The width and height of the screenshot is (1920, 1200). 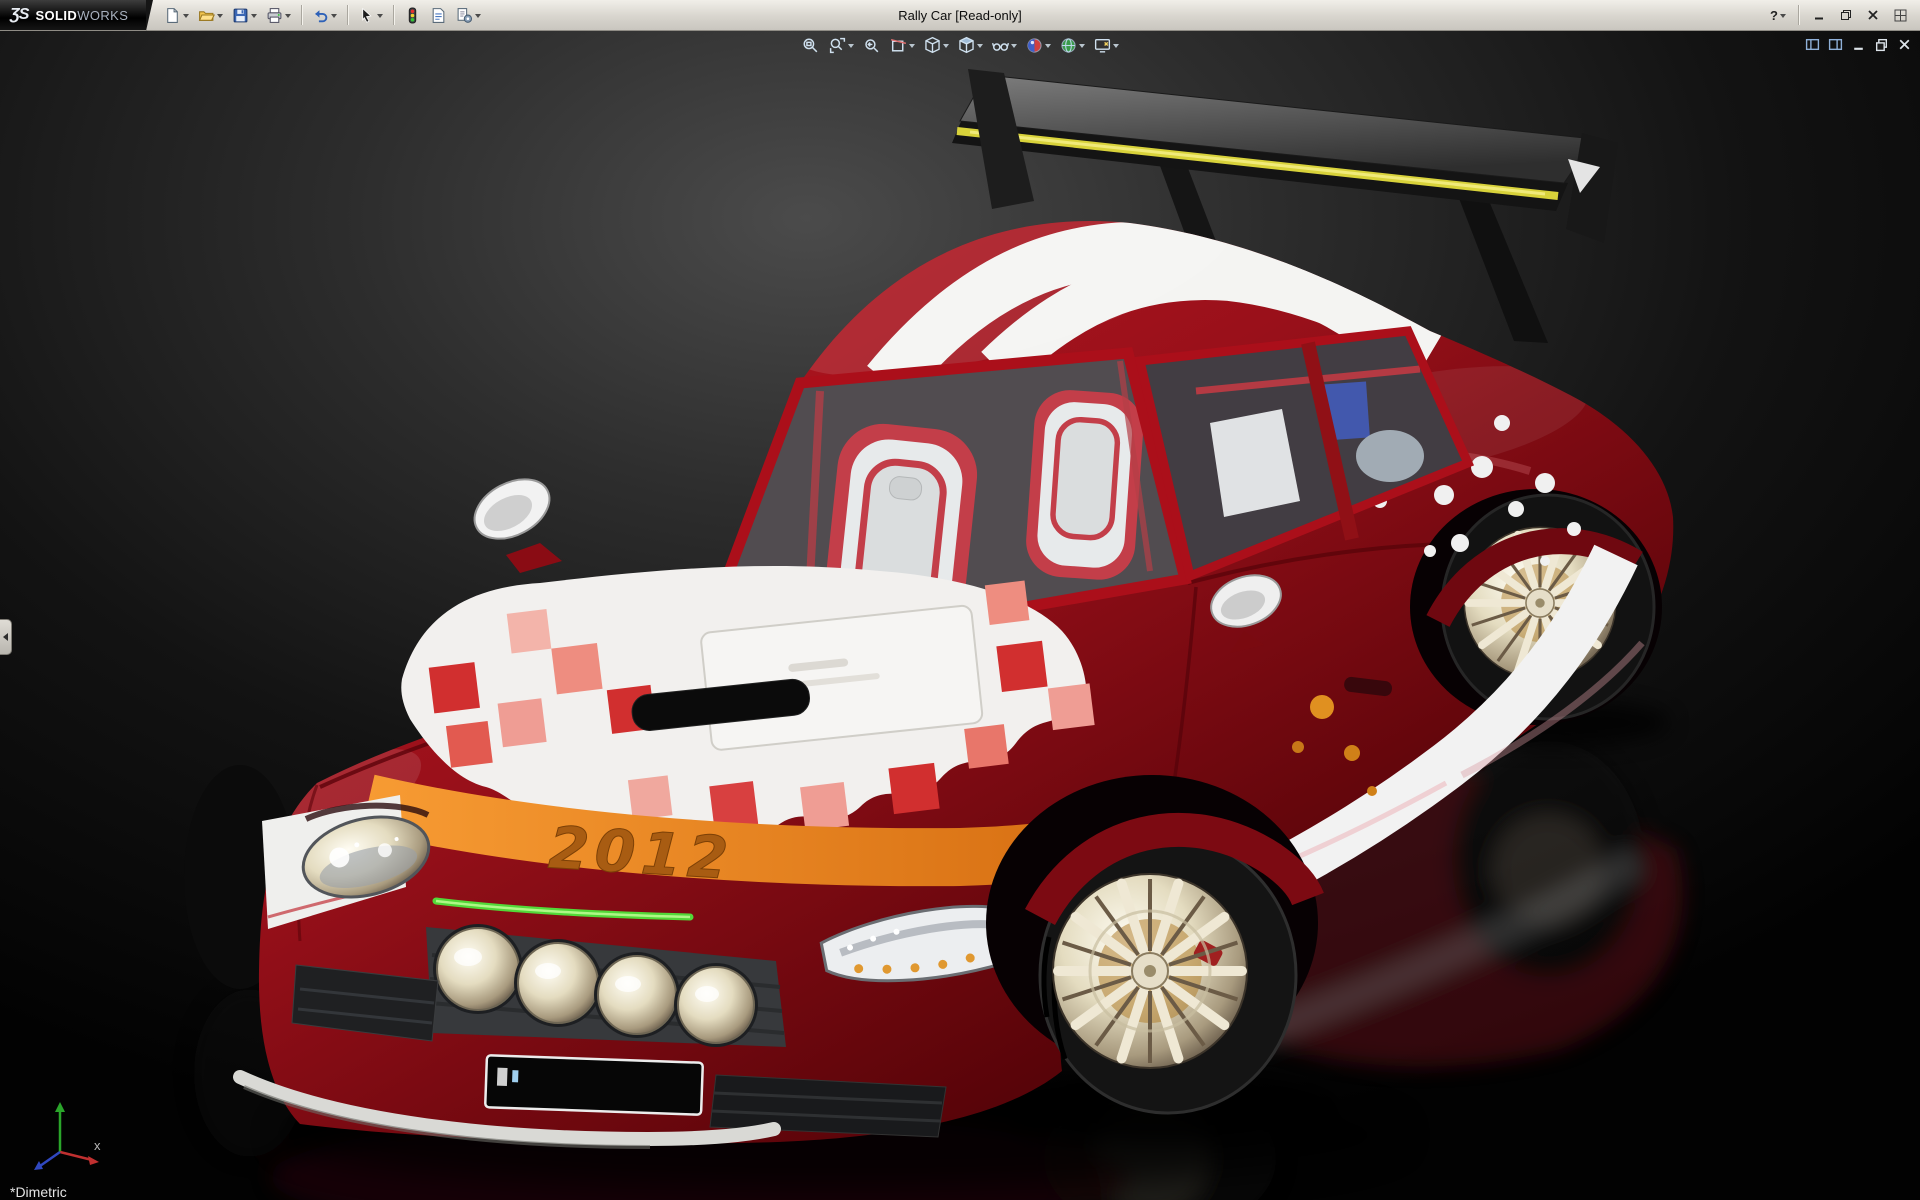 I want to click on zoom-to-area-button, so click(x=841, y=45).